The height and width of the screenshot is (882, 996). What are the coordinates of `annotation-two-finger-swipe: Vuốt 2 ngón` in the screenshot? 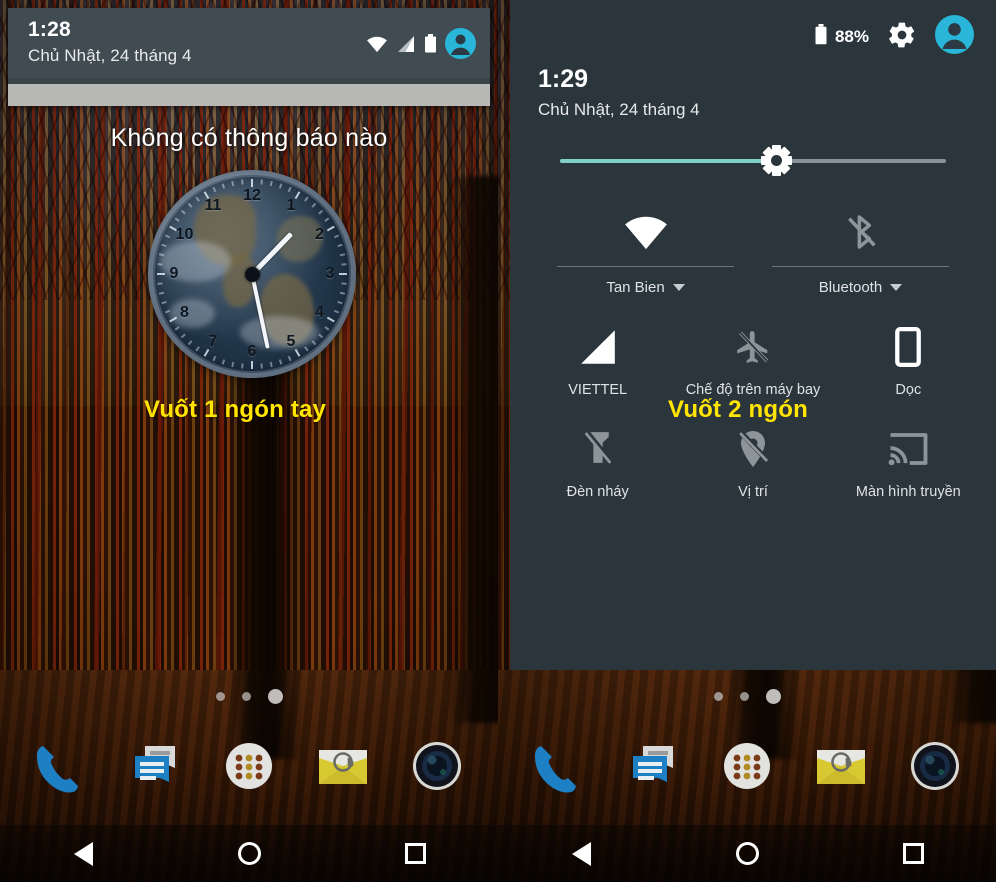 It's located at (738, 409).